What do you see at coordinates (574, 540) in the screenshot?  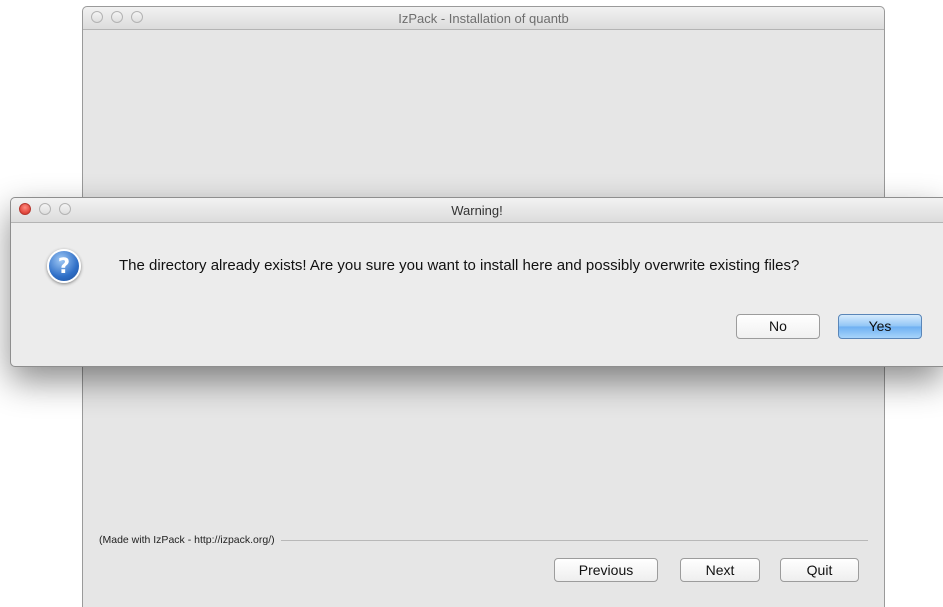 I see `footer-divider` at bounding box center [574, 540].